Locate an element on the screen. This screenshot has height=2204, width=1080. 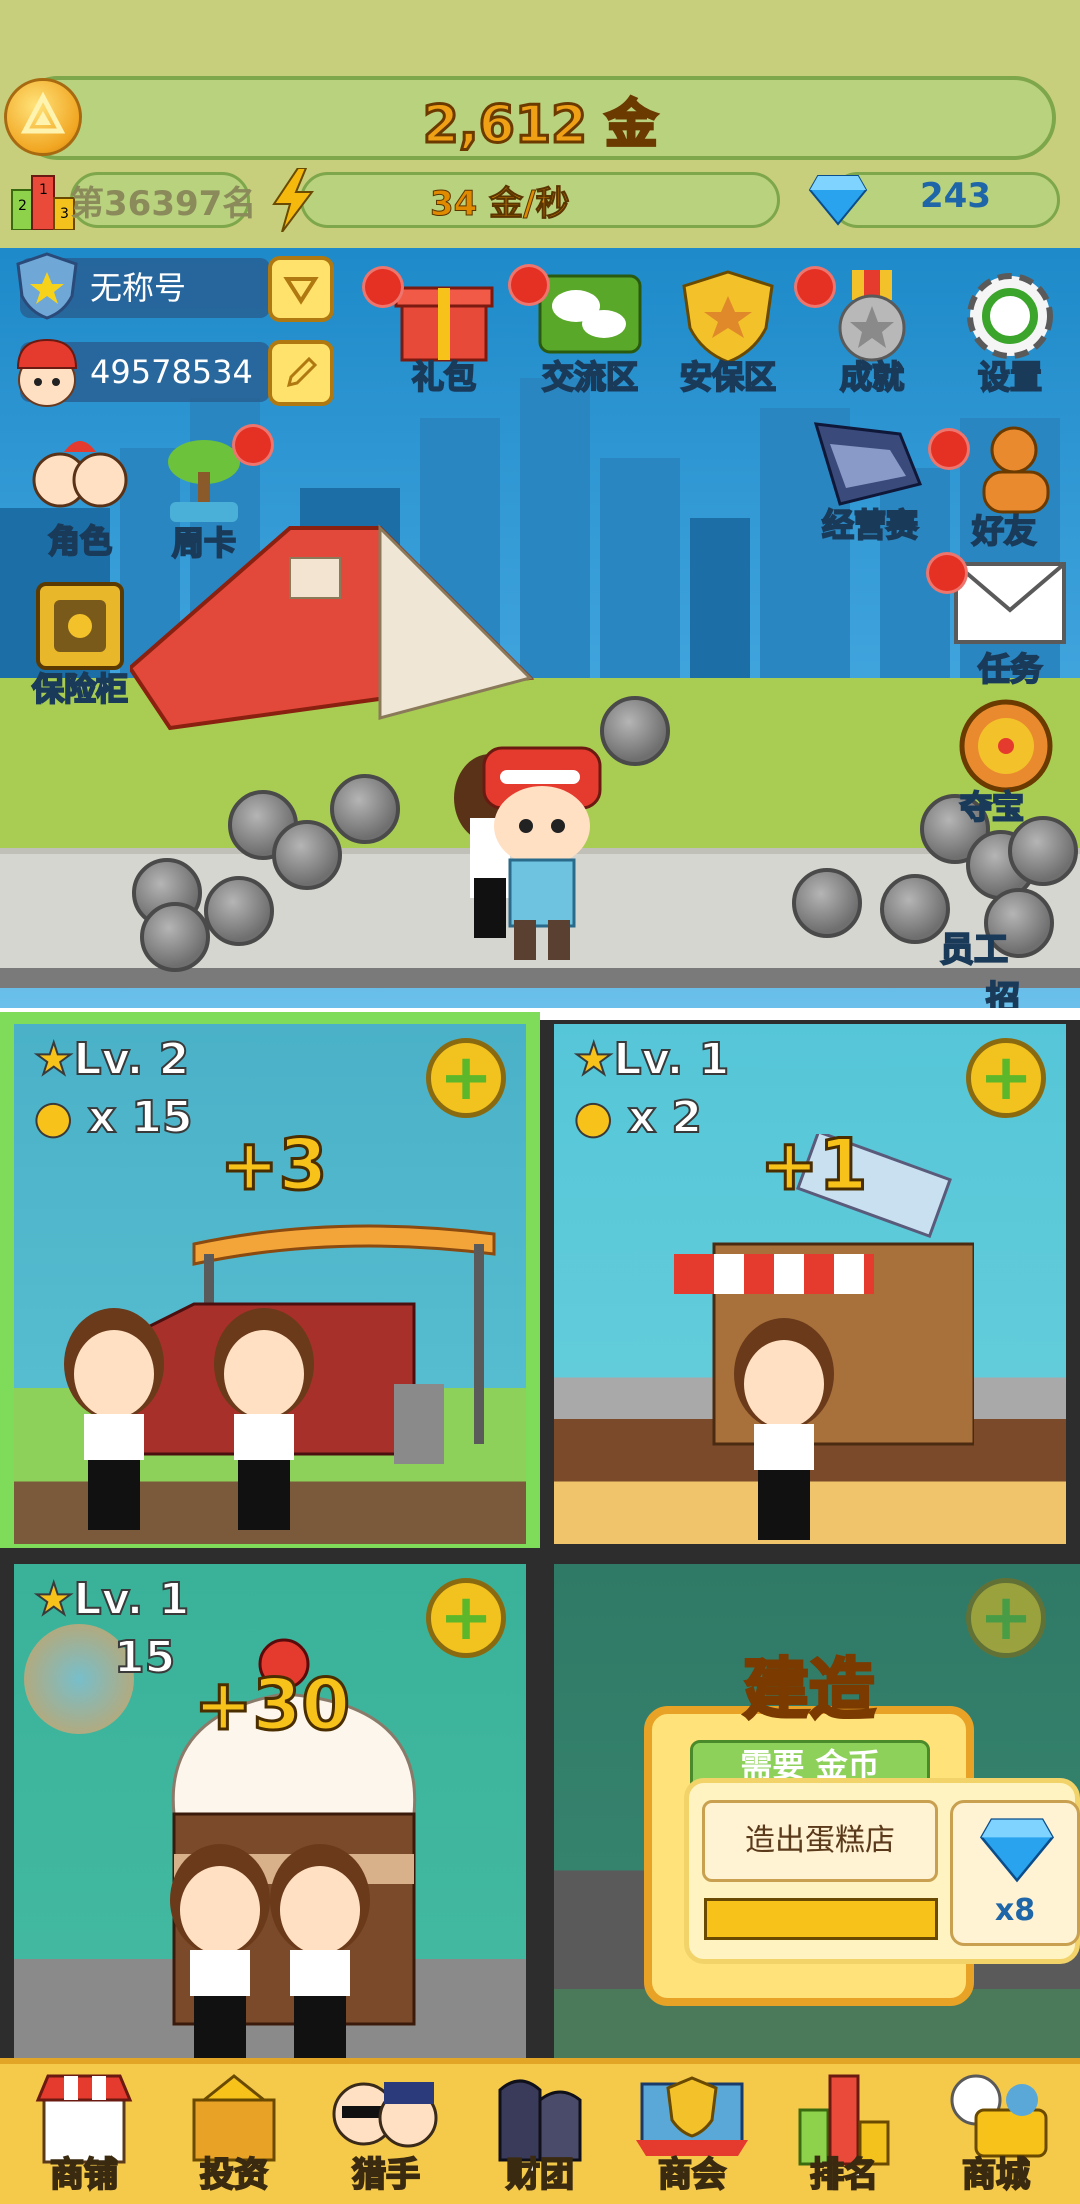
recruit-label: 员工招 is located at coordinates (1009, 971).